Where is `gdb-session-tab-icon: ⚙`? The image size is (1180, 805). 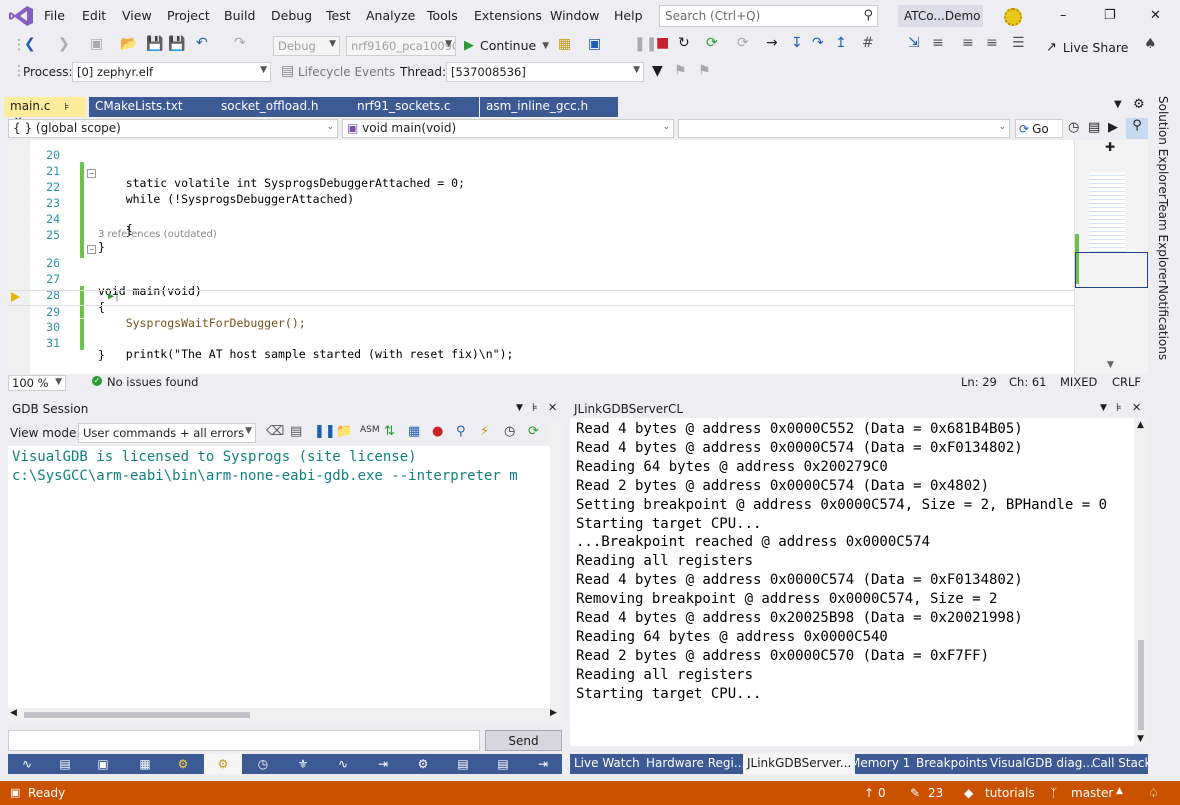
gdb-session-tab-icon: ⚙ is located at coordinates (223, 764).